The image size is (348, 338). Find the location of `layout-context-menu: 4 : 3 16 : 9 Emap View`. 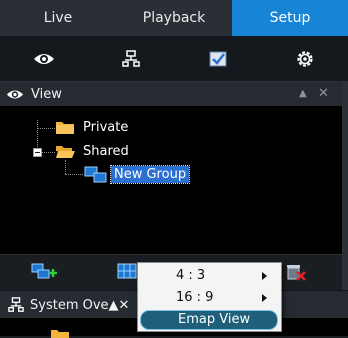

layout-context-menu: 4 : 3 16 : 9 Emap View is located at coordinates (209, 297).